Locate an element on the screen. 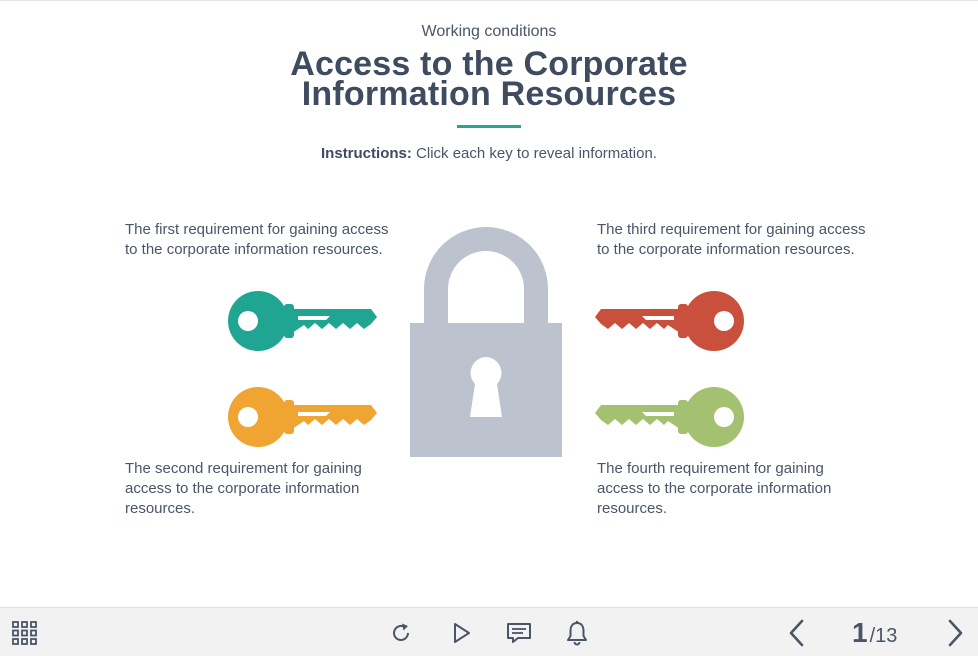 The image size is (978, 656). title-line-2: Information Resources is located at coordinates (489, 94).